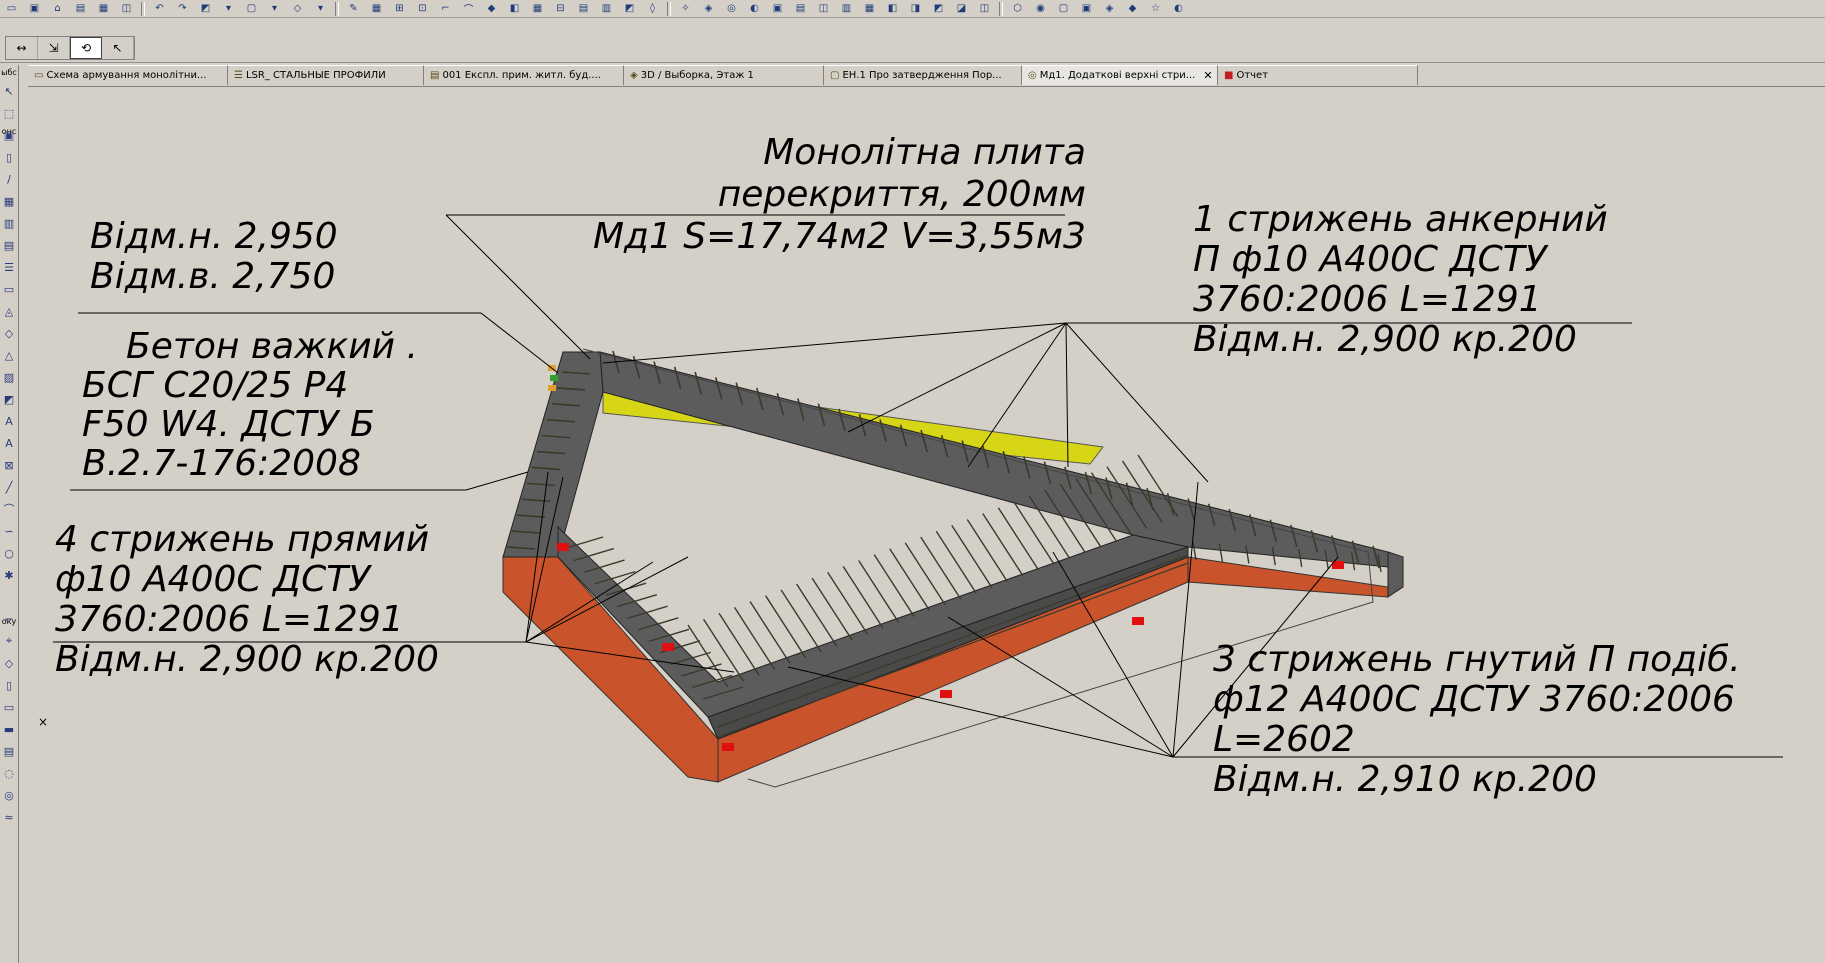 Image resolution: width=1825 pixels, height=963 pixels. What do you see at coordinates (9, 267) in the screenshot?
I see `toolbox-tool-icon: ☰` at bounding box center [9, 267].